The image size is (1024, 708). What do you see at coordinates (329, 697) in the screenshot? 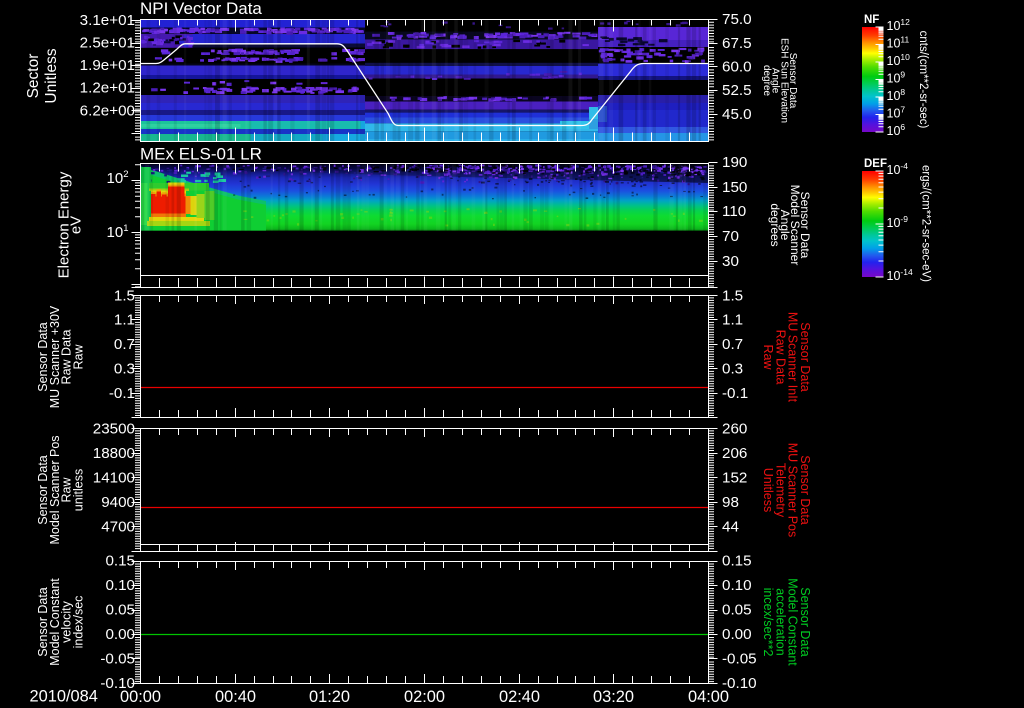
I see `svg-text: 01:20` at bounding box center [329, 697].